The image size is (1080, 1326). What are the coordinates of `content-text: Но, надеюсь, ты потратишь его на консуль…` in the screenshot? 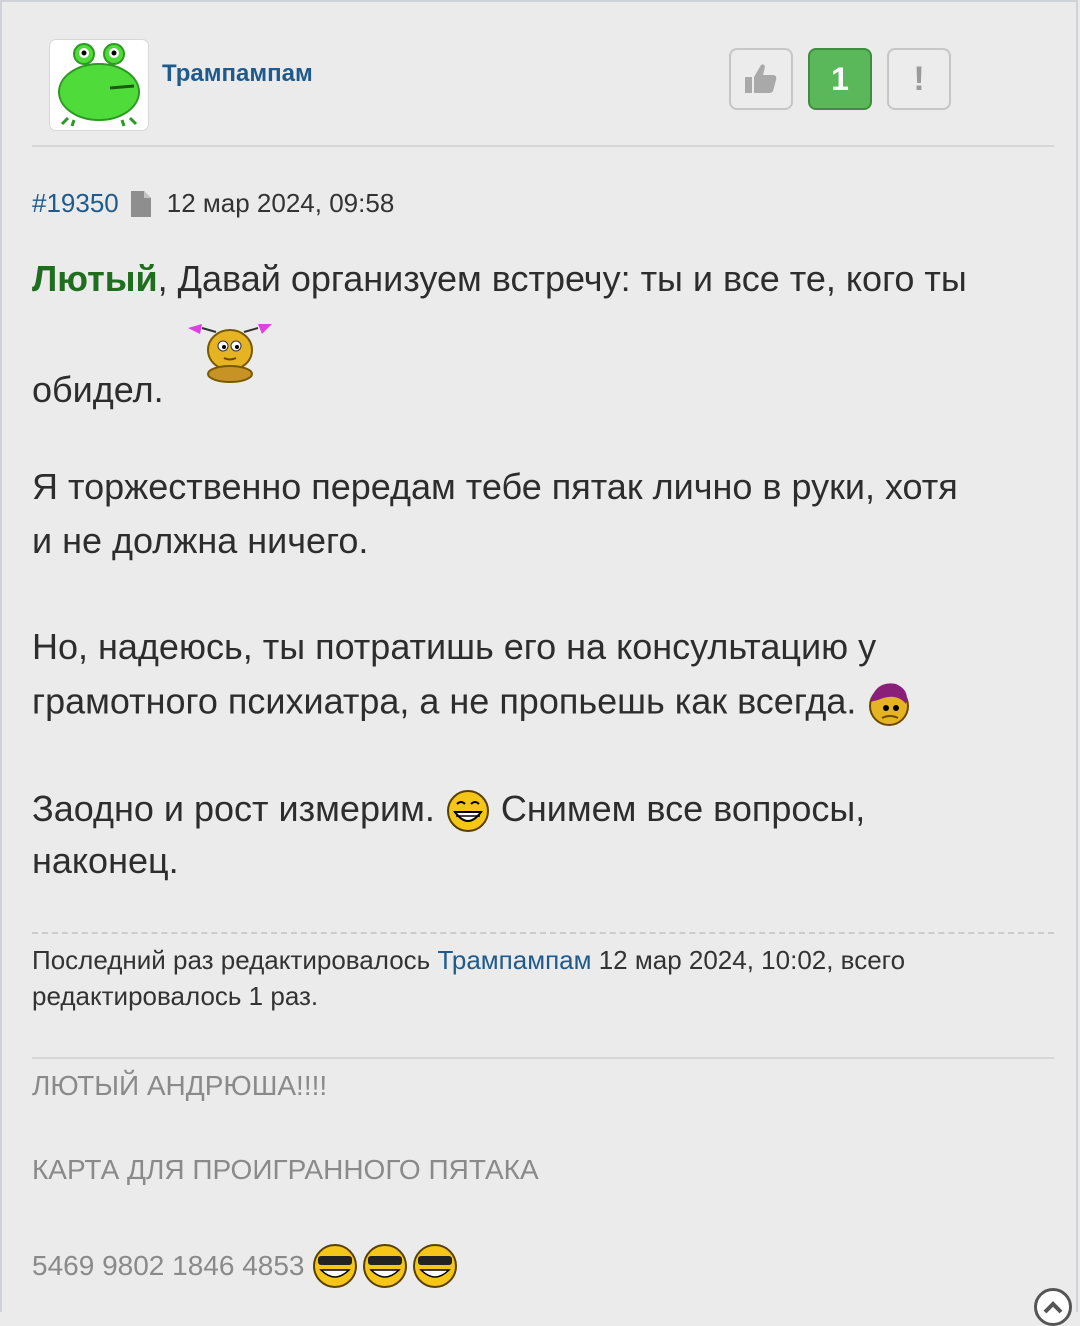 It's located at (454, 646).